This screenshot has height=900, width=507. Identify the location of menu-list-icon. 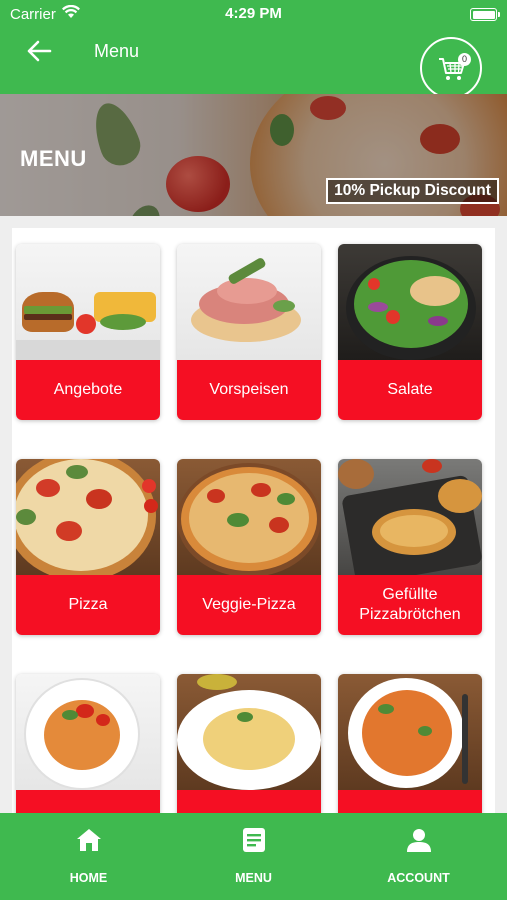
(254, 840).